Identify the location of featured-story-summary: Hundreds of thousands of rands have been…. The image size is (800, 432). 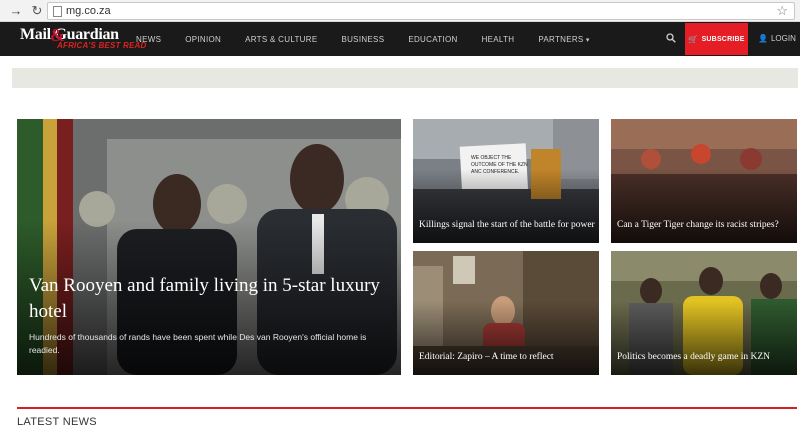
(198, 343).